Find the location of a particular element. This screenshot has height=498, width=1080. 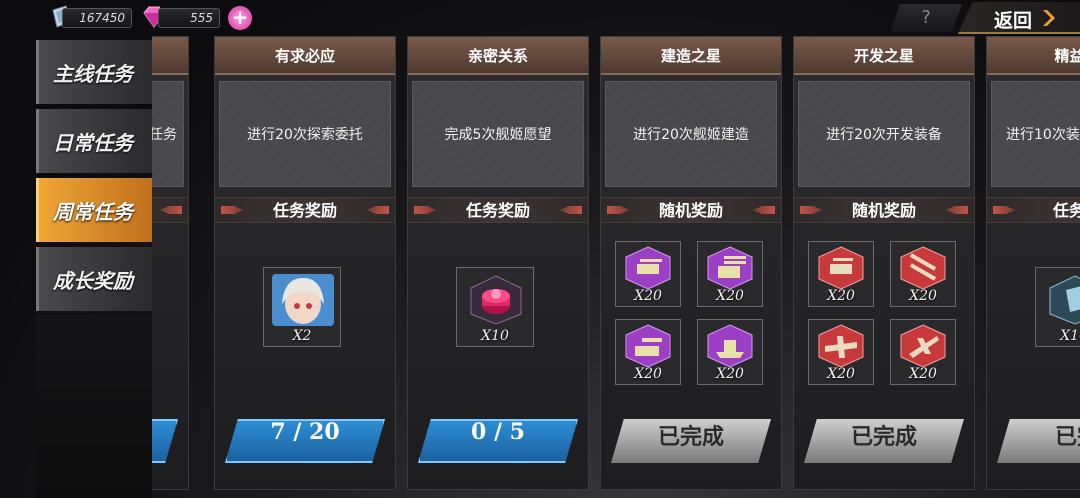

red-gun-turret-icon is located at coordinates (841, 268).